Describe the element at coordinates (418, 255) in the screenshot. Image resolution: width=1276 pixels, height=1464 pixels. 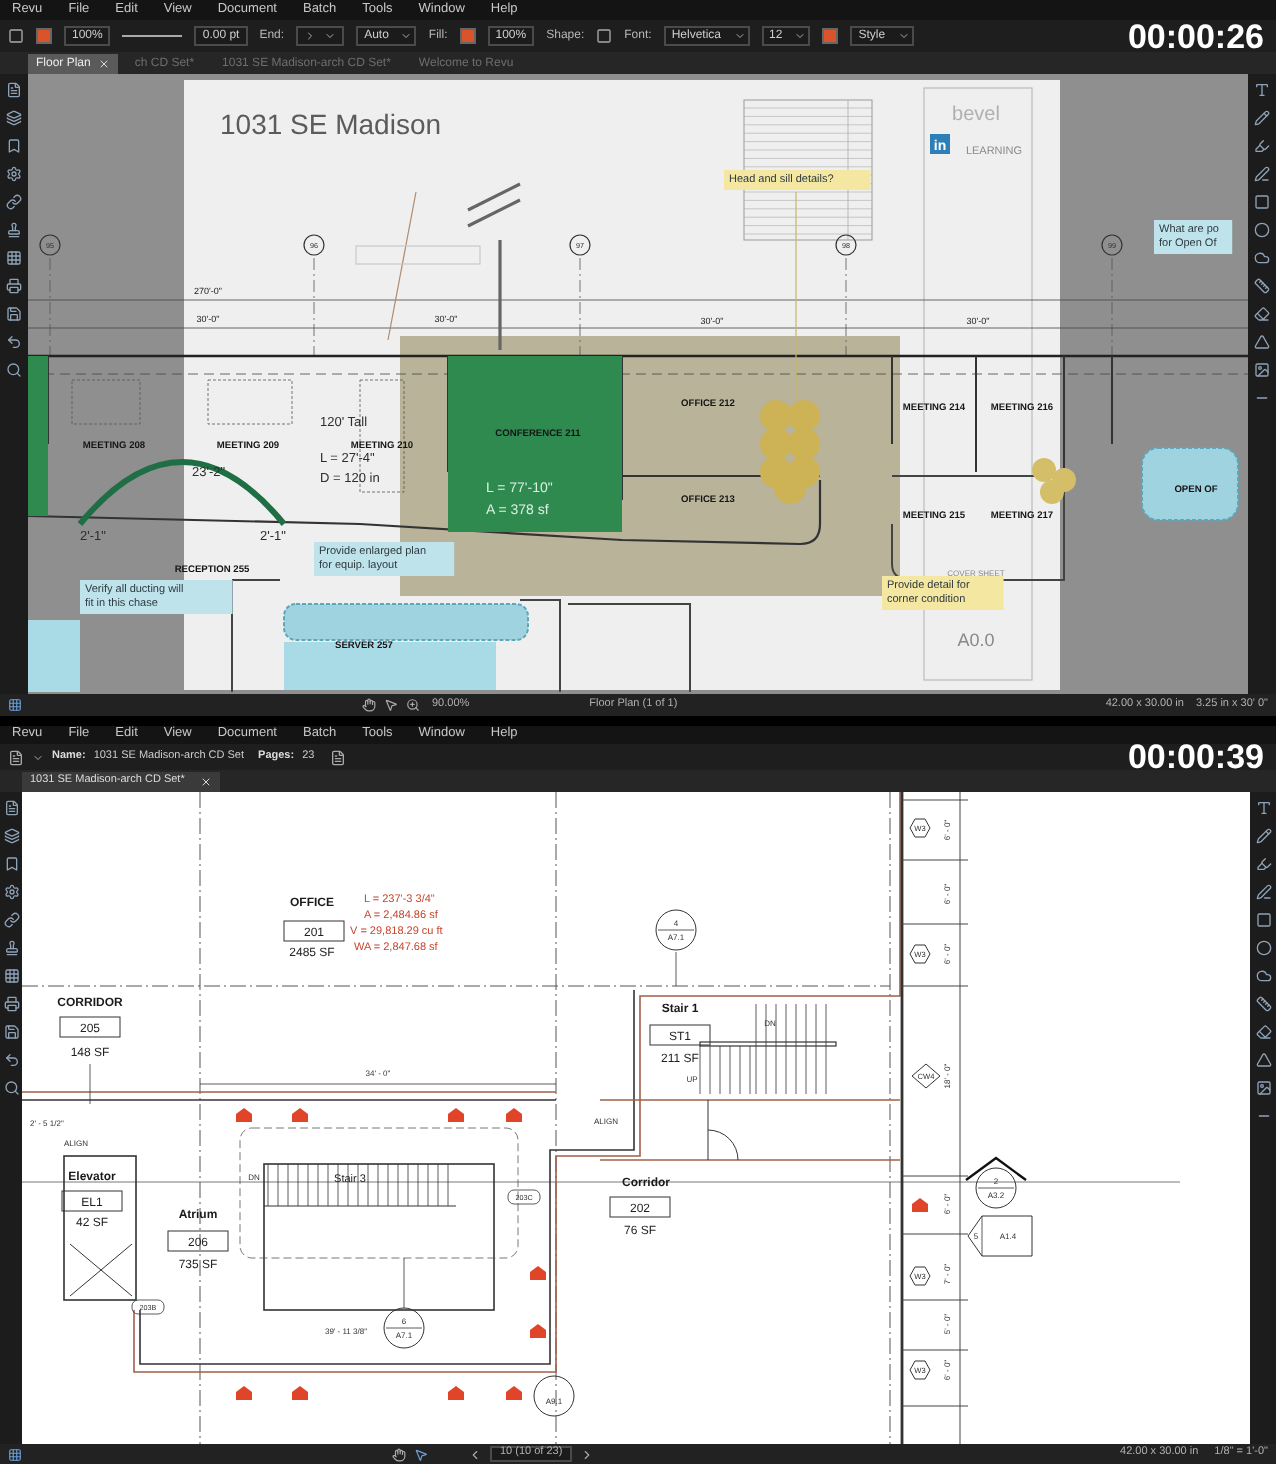
I see `text-box-outline` at that location.